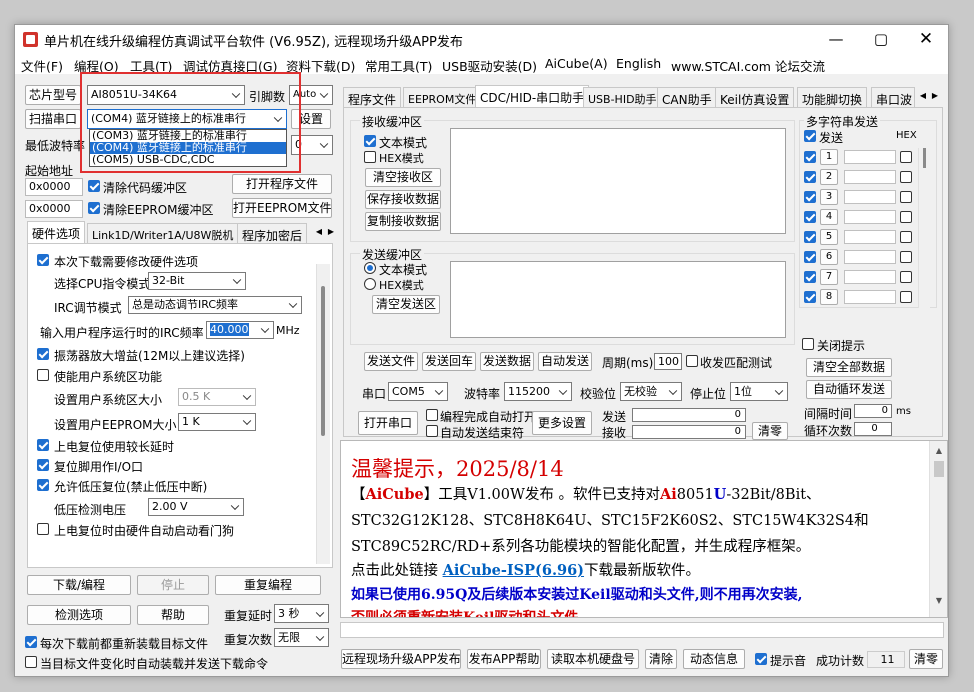  I want to click on auto-load-checkbox, so click(31, 662).